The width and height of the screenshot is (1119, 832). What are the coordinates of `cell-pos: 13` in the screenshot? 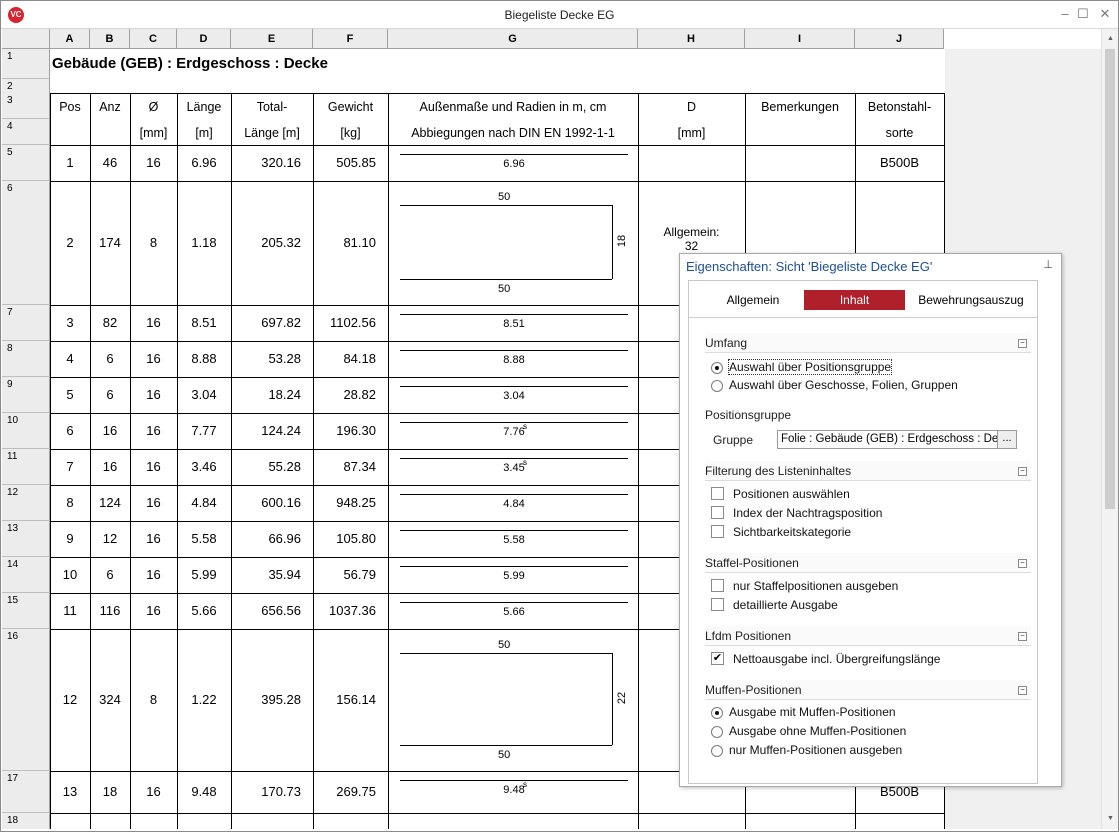 It's located at (70, 791).